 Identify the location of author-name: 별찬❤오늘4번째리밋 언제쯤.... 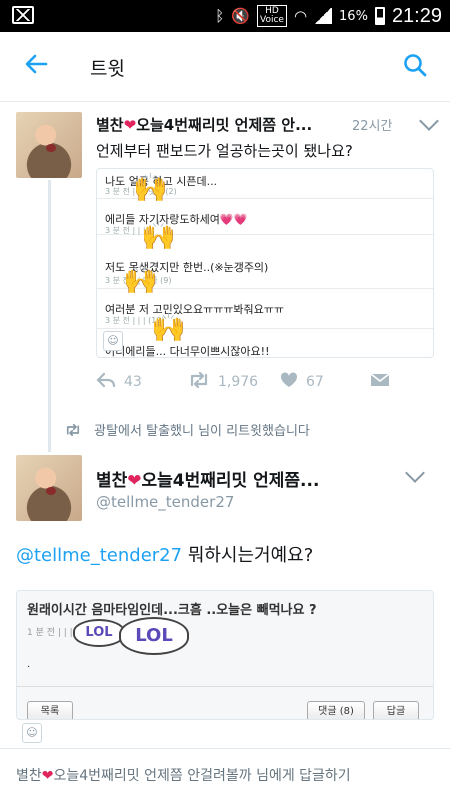
(207, 478).